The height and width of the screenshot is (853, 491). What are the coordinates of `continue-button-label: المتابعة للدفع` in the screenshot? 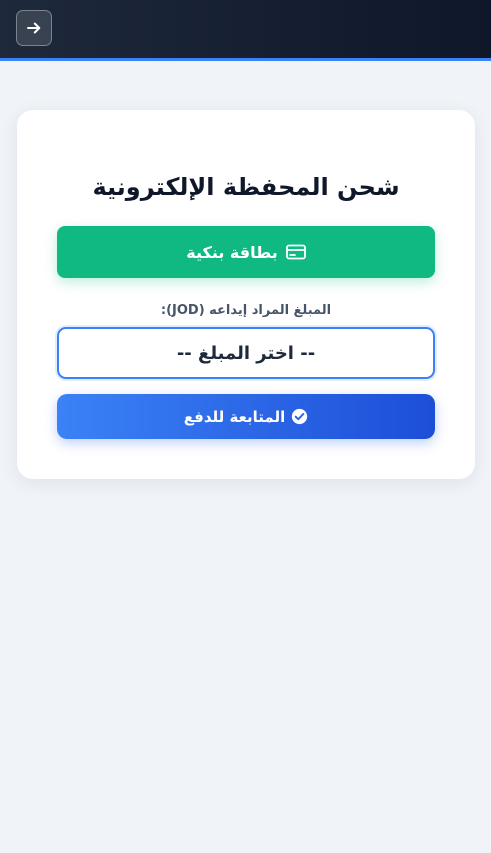 It's located at (234, 416).